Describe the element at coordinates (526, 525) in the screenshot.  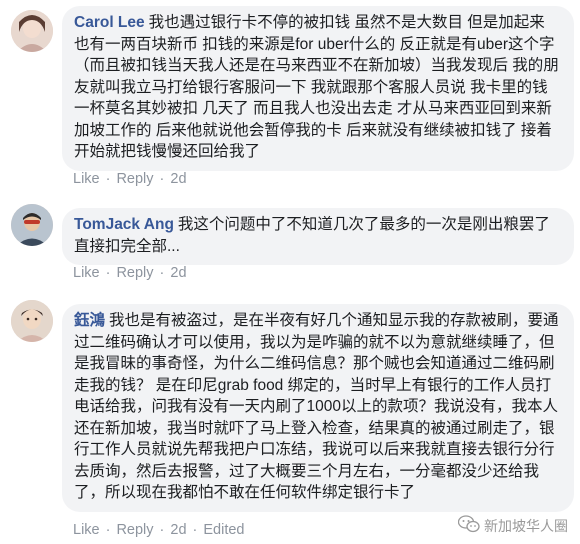
I see `watermark-text: 新加坡华人圈` at that location.